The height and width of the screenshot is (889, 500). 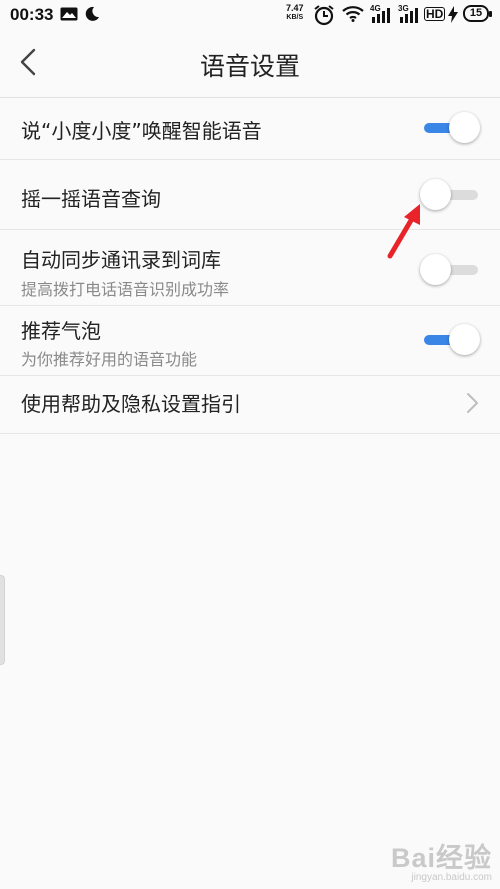 What do you see at coordinates (250, 341) in the screenshot?
I see `setting-row-bubble: 推荐气泡 为你推荐好用的语音功能` at bounding box center [250, 341].